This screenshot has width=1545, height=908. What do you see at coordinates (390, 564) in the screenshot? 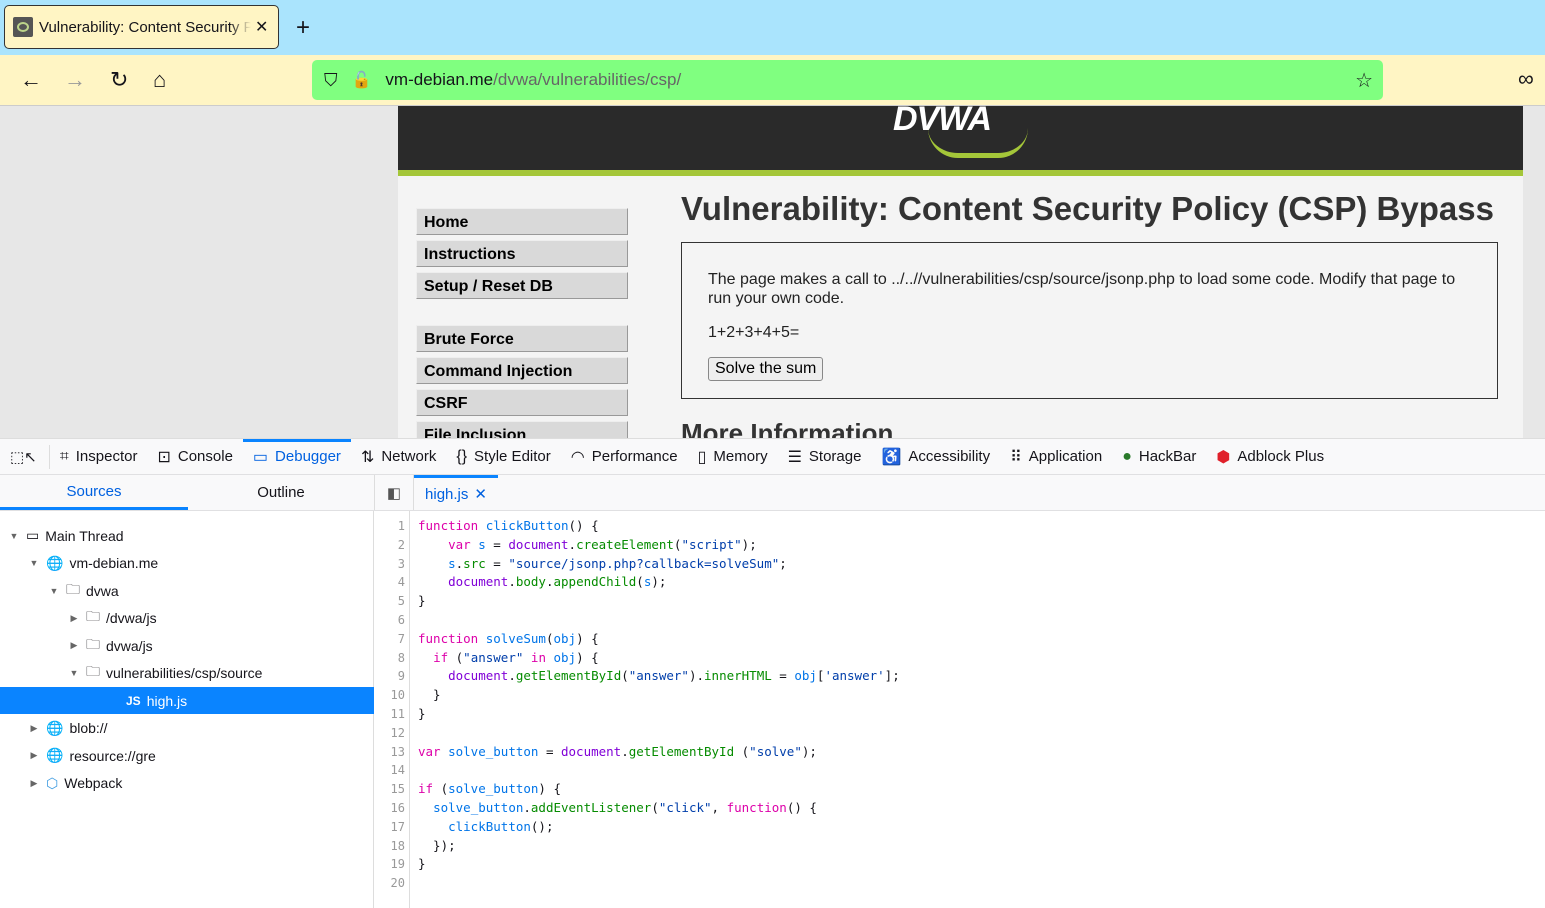
I see `line-number: 3` at bounding box center [390, 564].